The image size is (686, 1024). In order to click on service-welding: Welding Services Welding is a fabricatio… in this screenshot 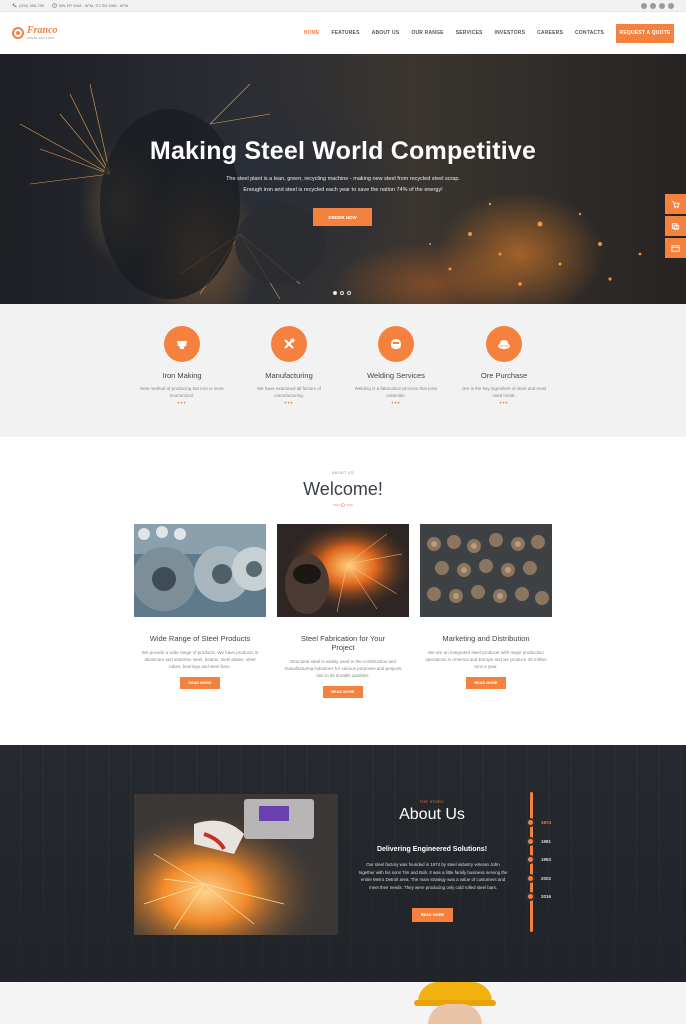, I will do `click(396, 366)`.